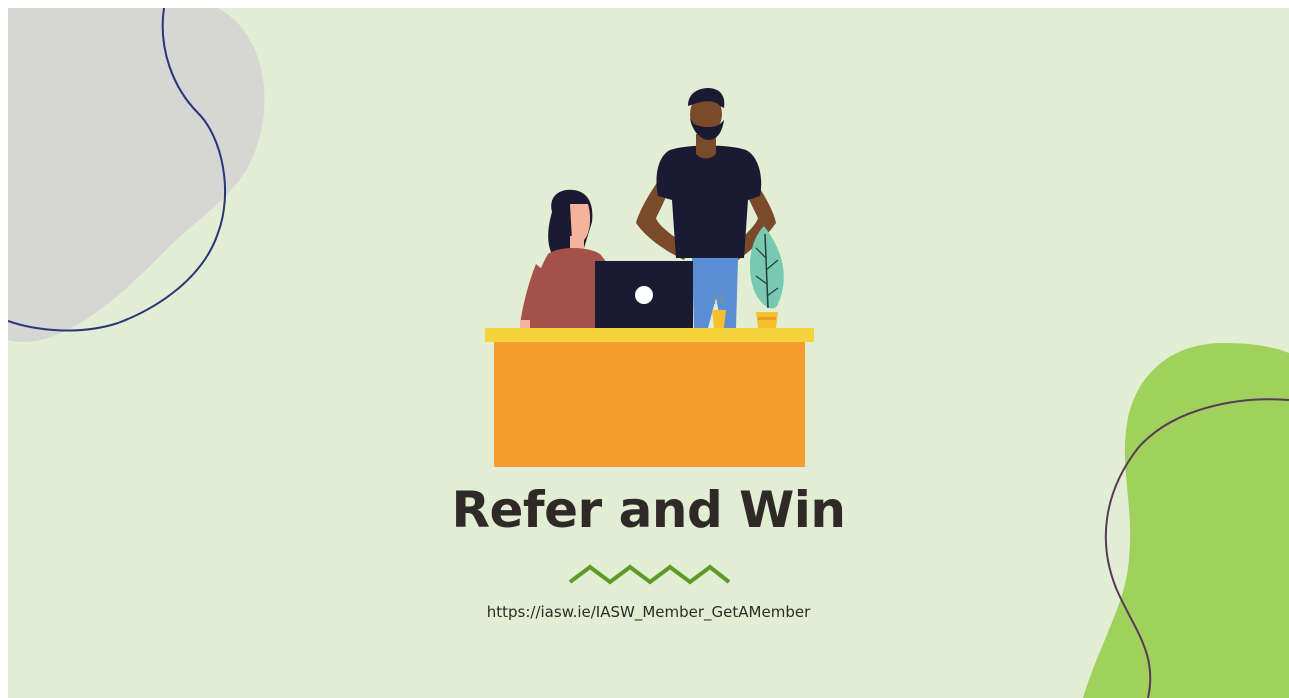 This screenshot has width=1289, height=698. I want to click on woman-sitting-figure, so click(564, 259).